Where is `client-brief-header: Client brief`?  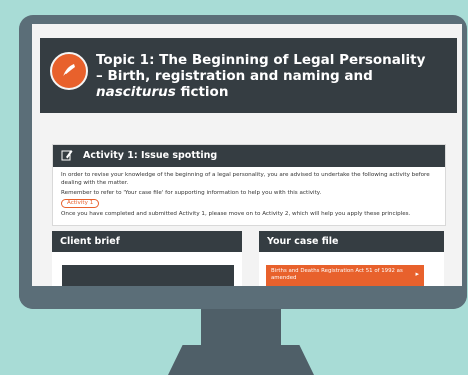
client-brief-header: Client brief is located at coordinates (147, 241).